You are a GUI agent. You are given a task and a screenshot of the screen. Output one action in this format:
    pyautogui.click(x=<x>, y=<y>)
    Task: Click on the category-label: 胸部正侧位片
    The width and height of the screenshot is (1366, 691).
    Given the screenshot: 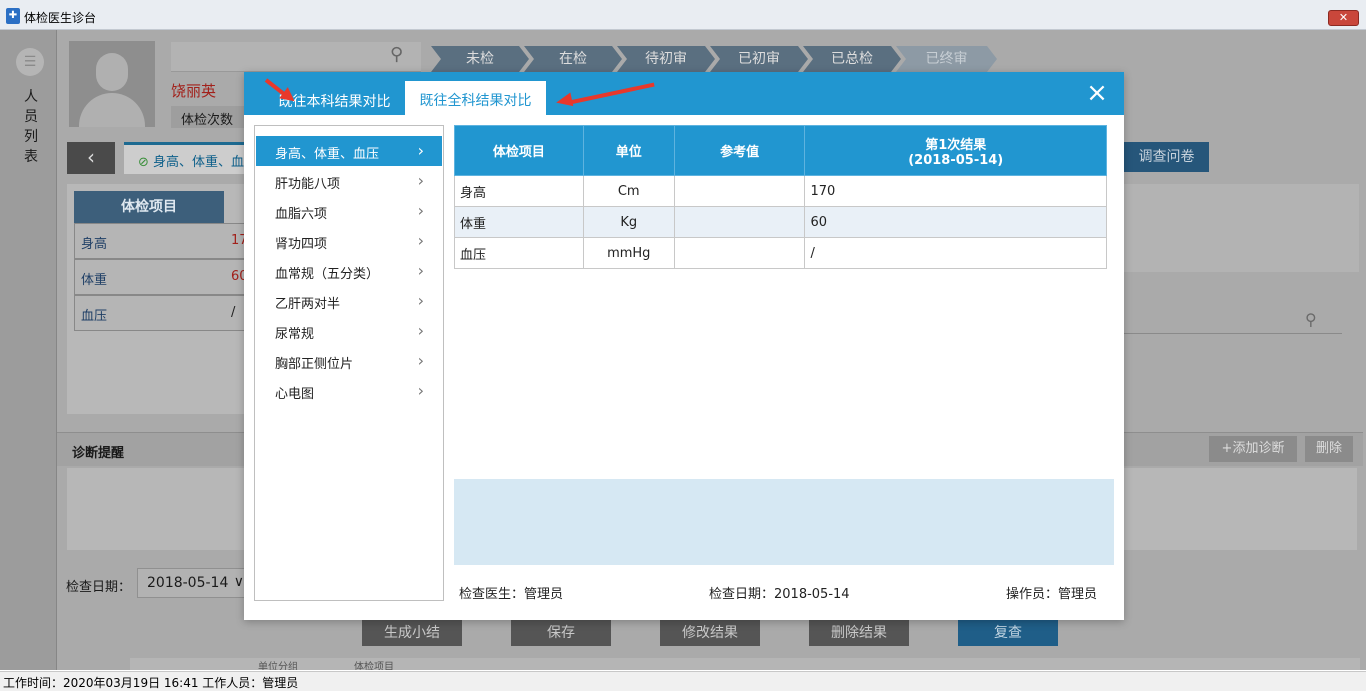 What is the action you would take?
    pyautogui.click(x=314, y=364)
    